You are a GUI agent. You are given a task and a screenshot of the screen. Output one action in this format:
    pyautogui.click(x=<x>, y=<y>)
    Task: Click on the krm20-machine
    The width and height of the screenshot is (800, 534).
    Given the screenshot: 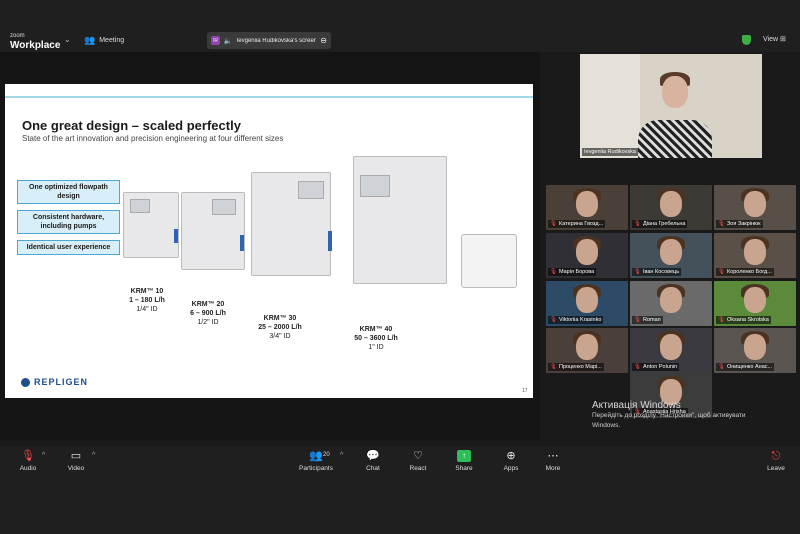 What is the action you would take?
    pyautogui.click(x=213, y=231)
    